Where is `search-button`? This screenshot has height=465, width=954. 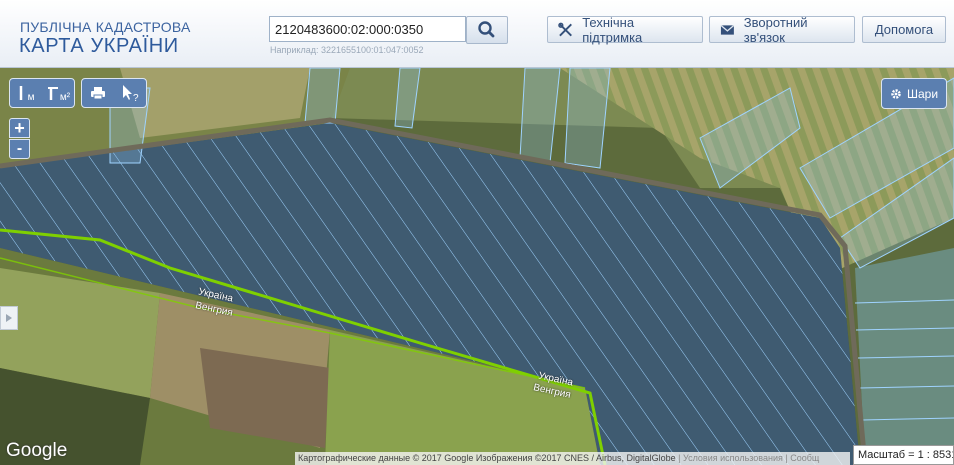 search-button is located at coordinates (487, 30).